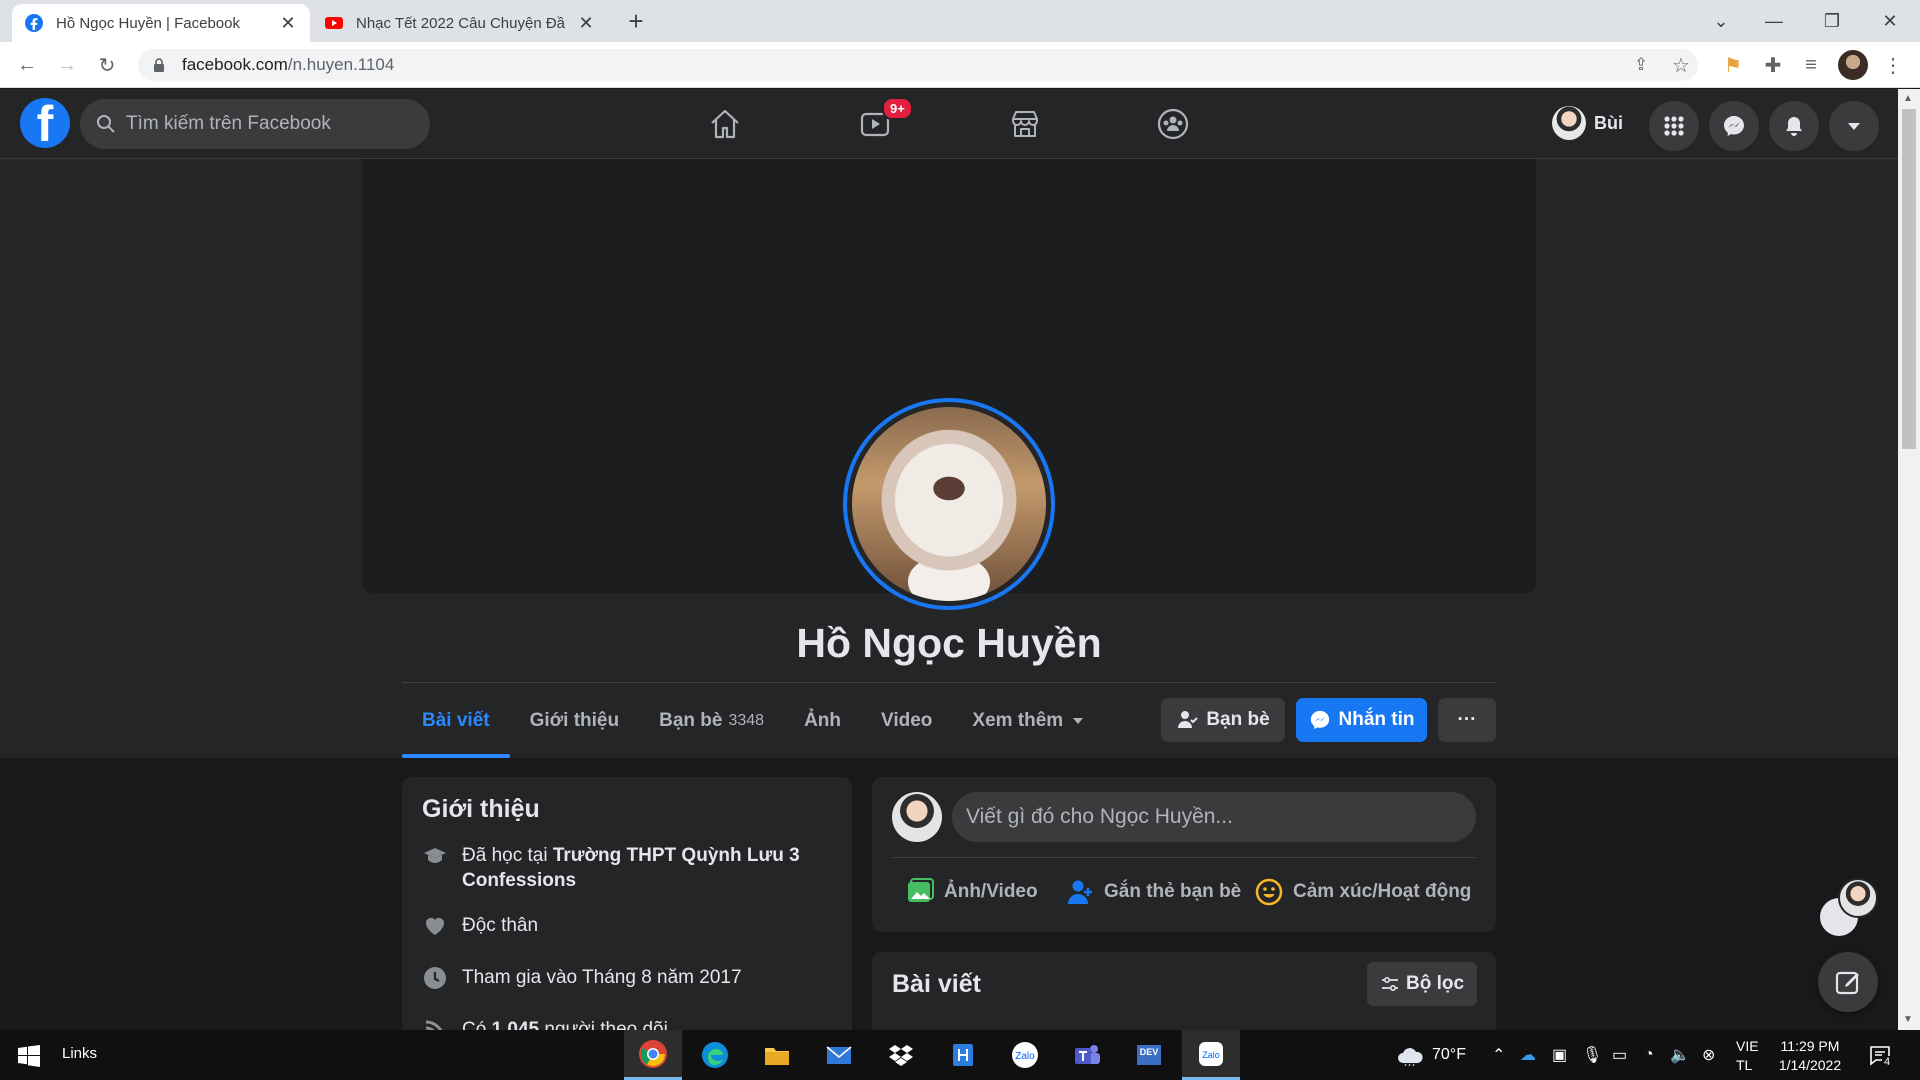  What do you see at coordinates (79, 1053) in the screenshot?
I see `taskbar-links-toolbar: Links` at bounding box center [79, 1053].